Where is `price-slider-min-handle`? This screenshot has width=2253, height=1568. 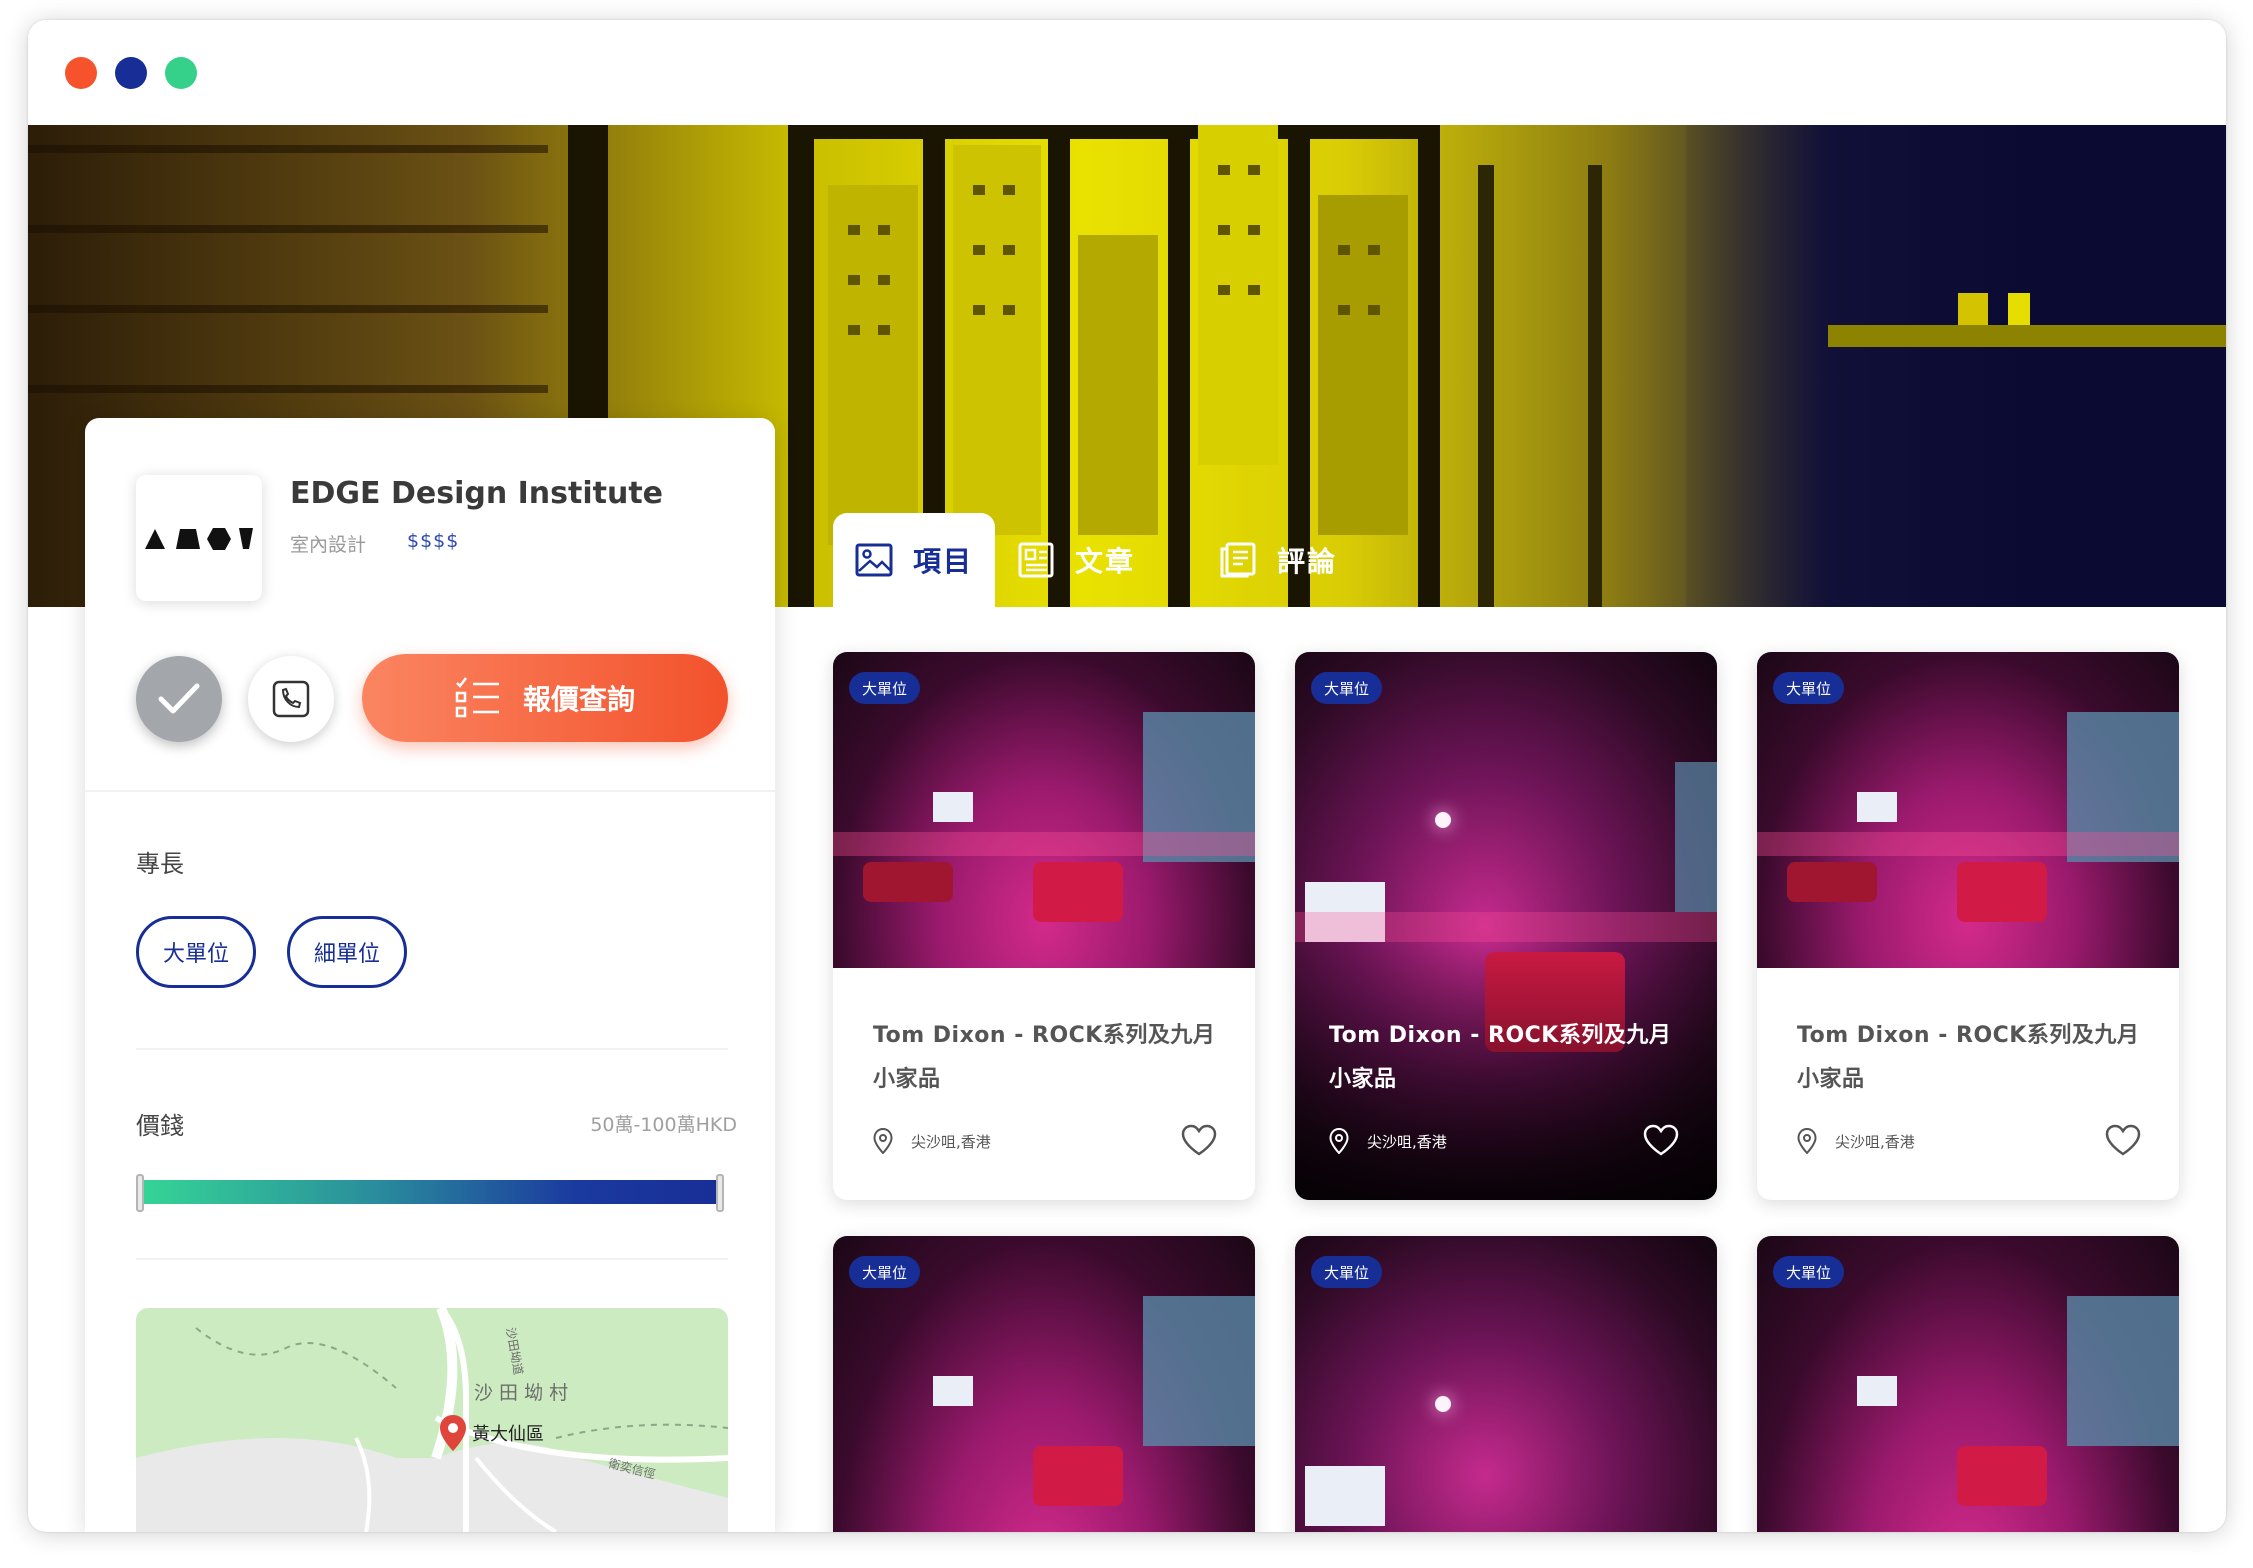 price-slider-min-handle is located at coordinates (140, 1193).